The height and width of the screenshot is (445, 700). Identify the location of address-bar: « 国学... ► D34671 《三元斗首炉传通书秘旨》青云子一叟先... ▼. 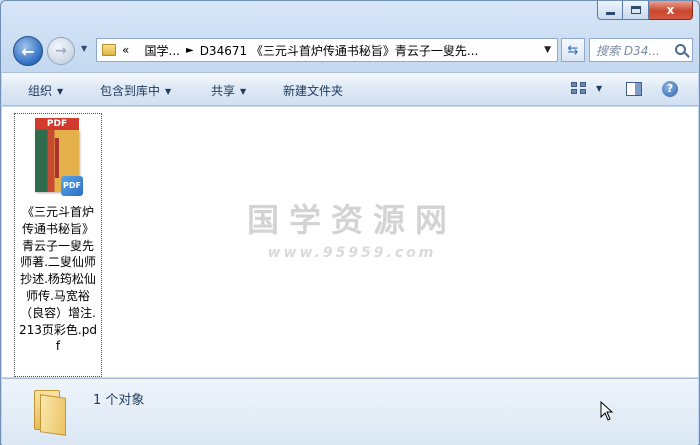
(327, 50).